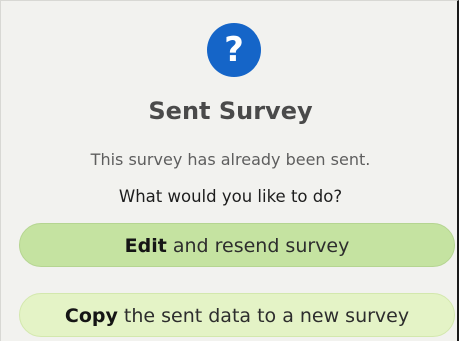 This screenshot has width=461, height=341. I want to click on edit-button-bold-label: Edit, so click(145, 246).